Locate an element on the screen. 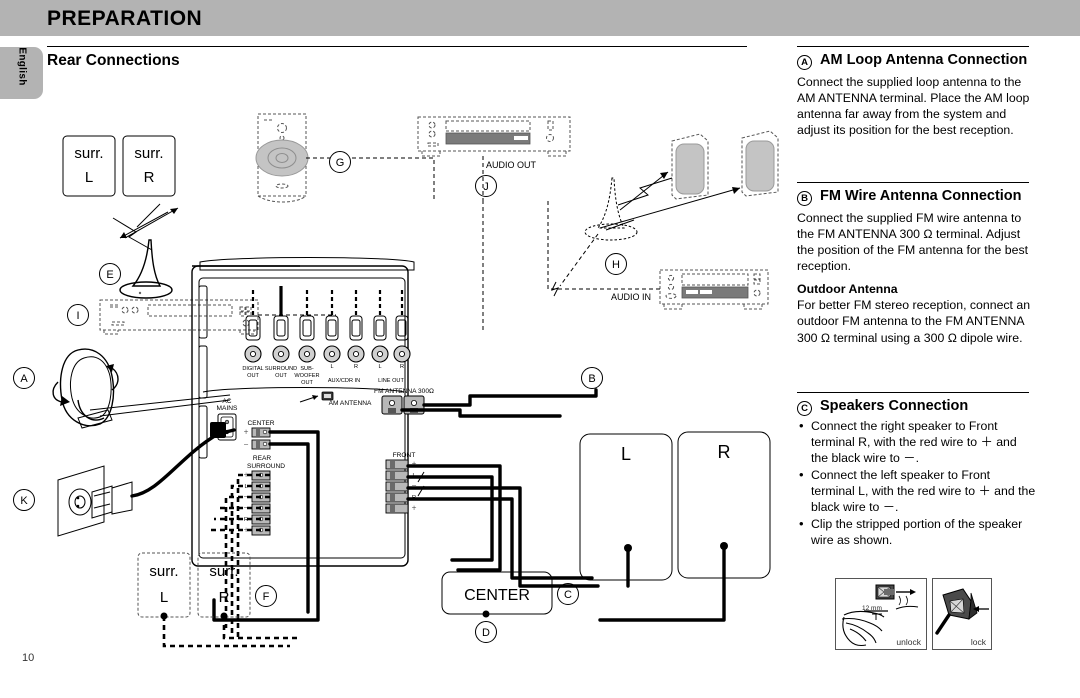 This screenshot has width=1080, height=698. svg-text: H is located at coordinates (616, 265).